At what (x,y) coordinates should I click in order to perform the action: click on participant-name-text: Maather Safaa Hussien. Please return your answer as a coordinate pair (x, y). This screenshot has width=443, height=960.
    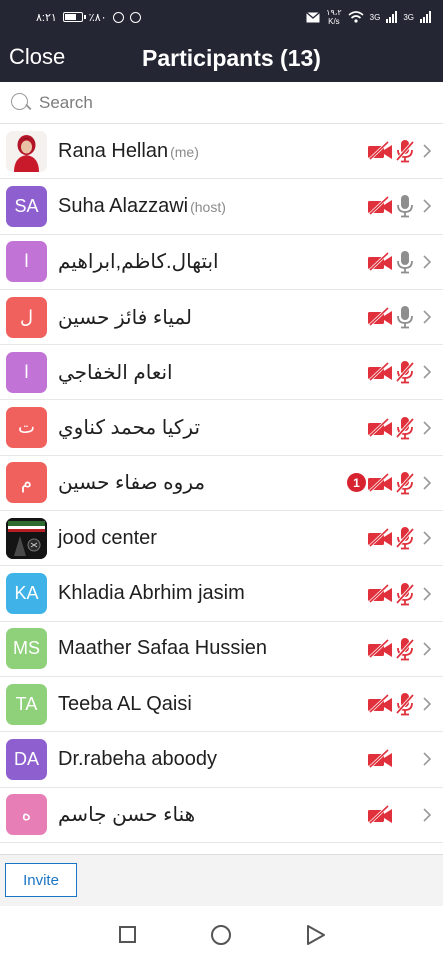
    Looking at the image, I should click on (163, 648).